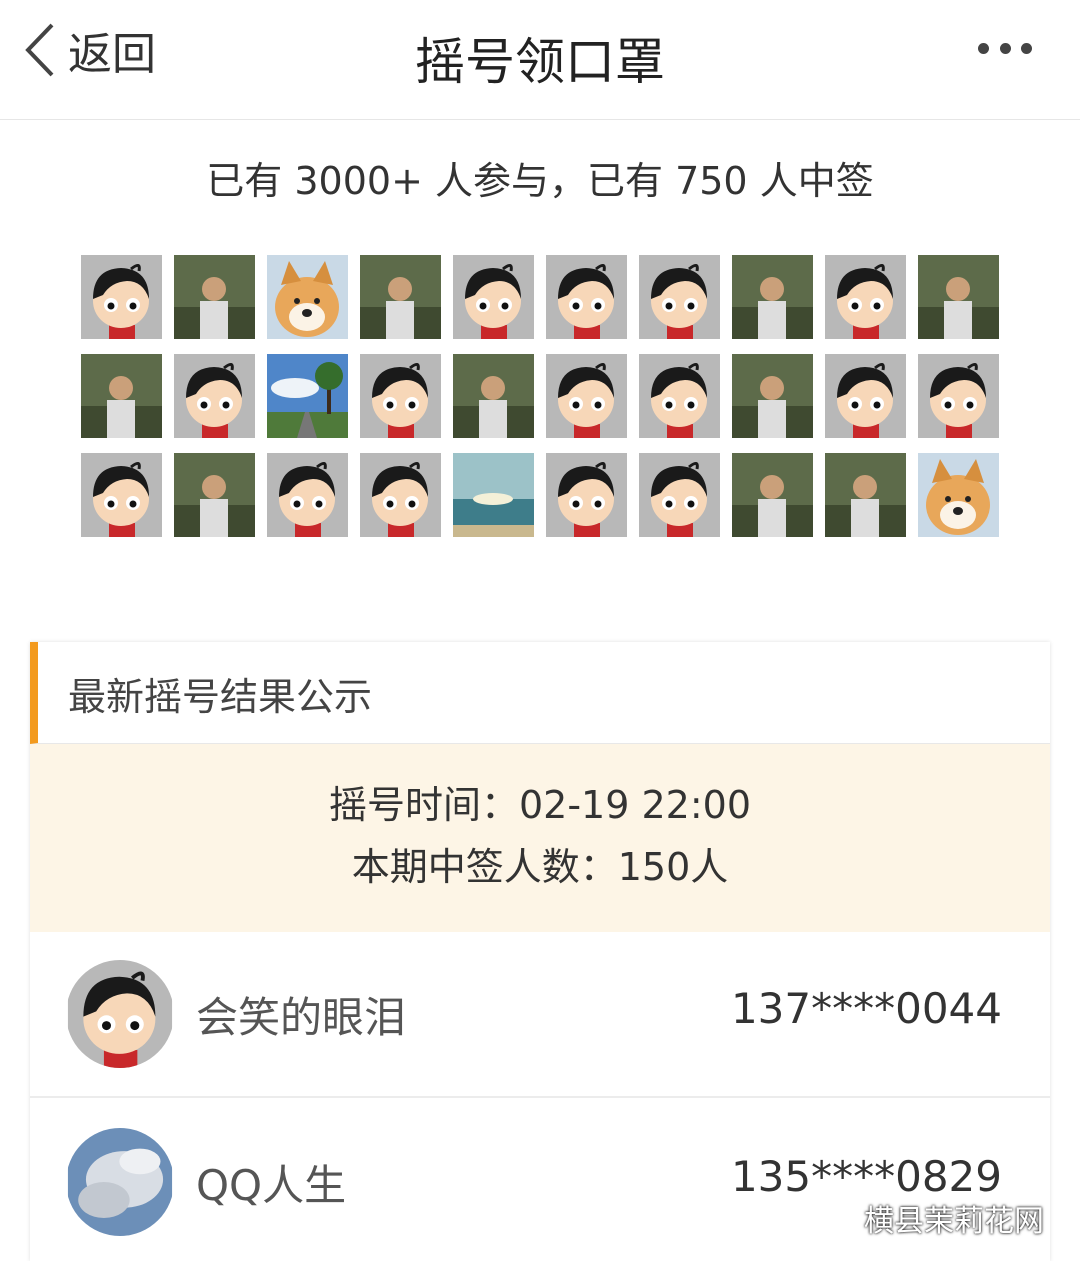  What do you see at coordinates (539, 805) in the screenshot?
I see `draw-time: 摇号时间：02-19 22:00` at bounding box center [539, 805].